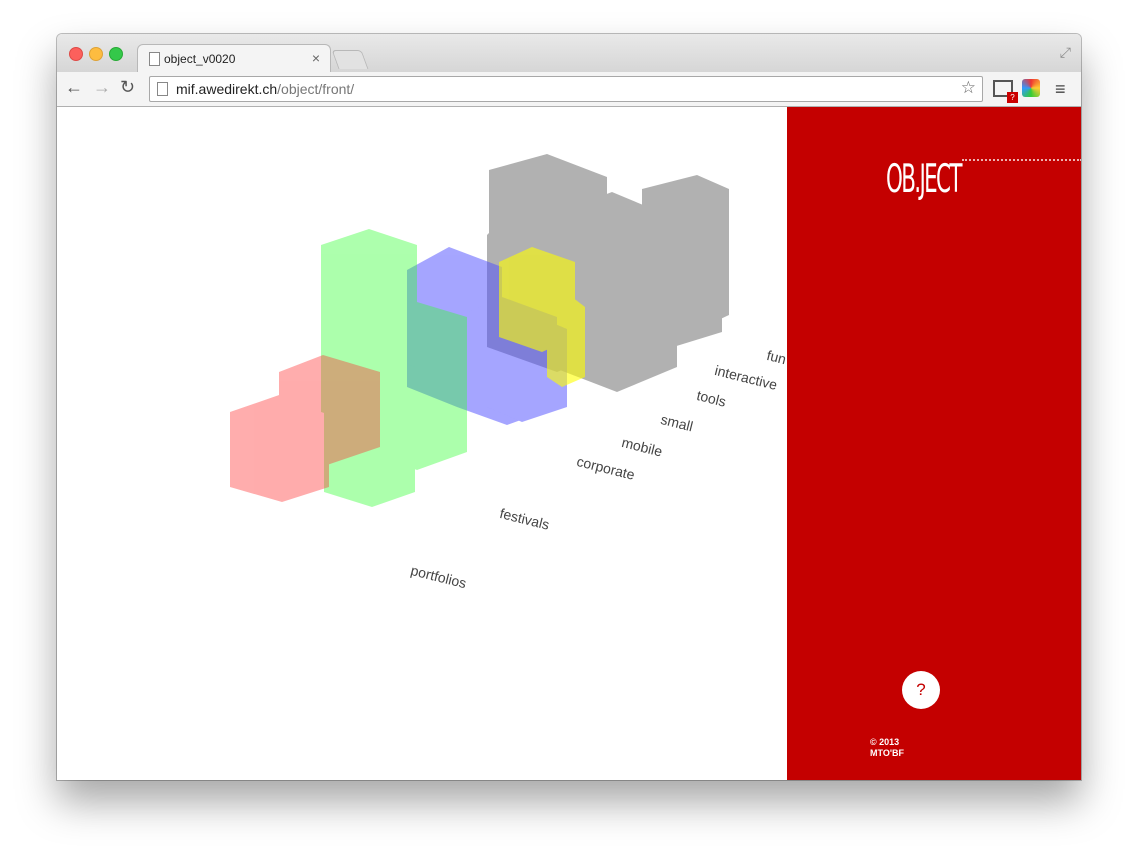 The image size is (1138, 859). What do you see at coordinates (96, 54) in the screenshot?
I see `minimize-window-button` at bounding box center [96, 54].